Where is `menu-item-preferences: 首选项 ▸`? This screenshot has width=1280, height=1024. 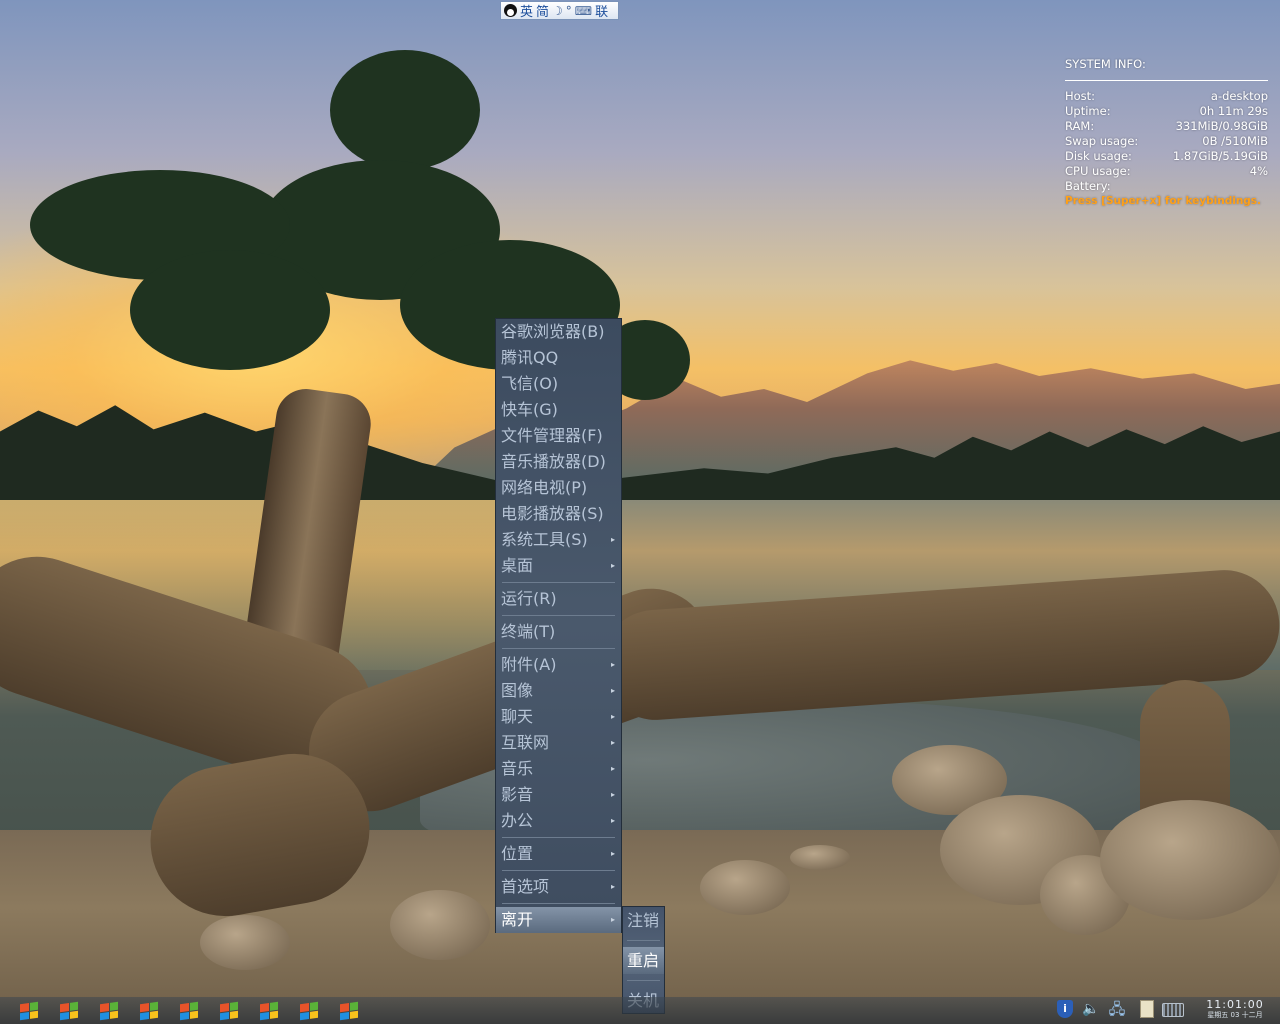
menu-item-preferences: 首选项 ▸ is located at coordinates (558, 887).